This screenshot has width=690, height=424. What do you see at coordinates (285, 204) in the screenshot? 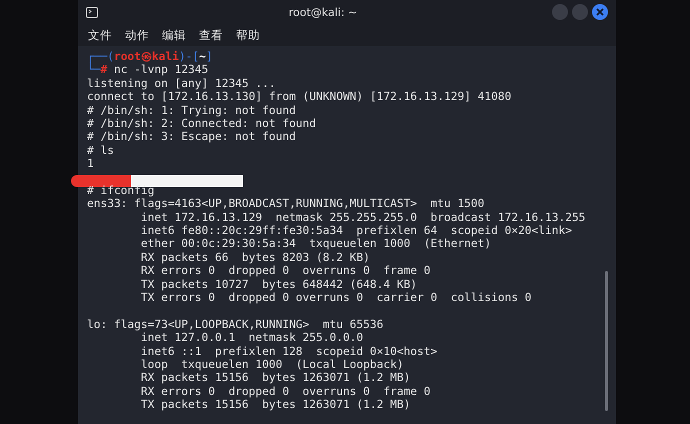
I see `output-line: ens33: flags=4163<UP,BROADCAST,RUNNING,MULTICAST> mtu 1500` at bounding box center [285, 204].